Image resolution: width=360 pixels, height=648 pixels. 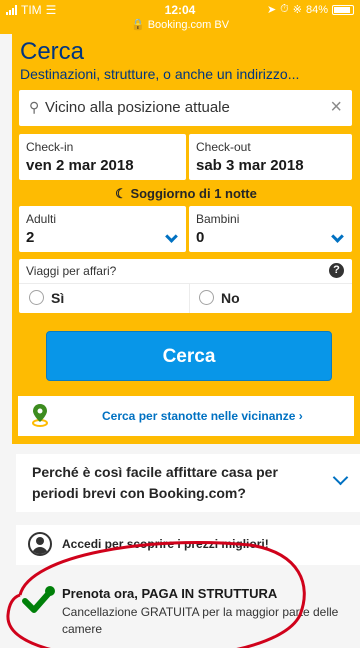 What do you see at coordinates (71, 271) in the screenshot?
I see `business-label: Viaggi per affari?` at bounding box center [71, 271].